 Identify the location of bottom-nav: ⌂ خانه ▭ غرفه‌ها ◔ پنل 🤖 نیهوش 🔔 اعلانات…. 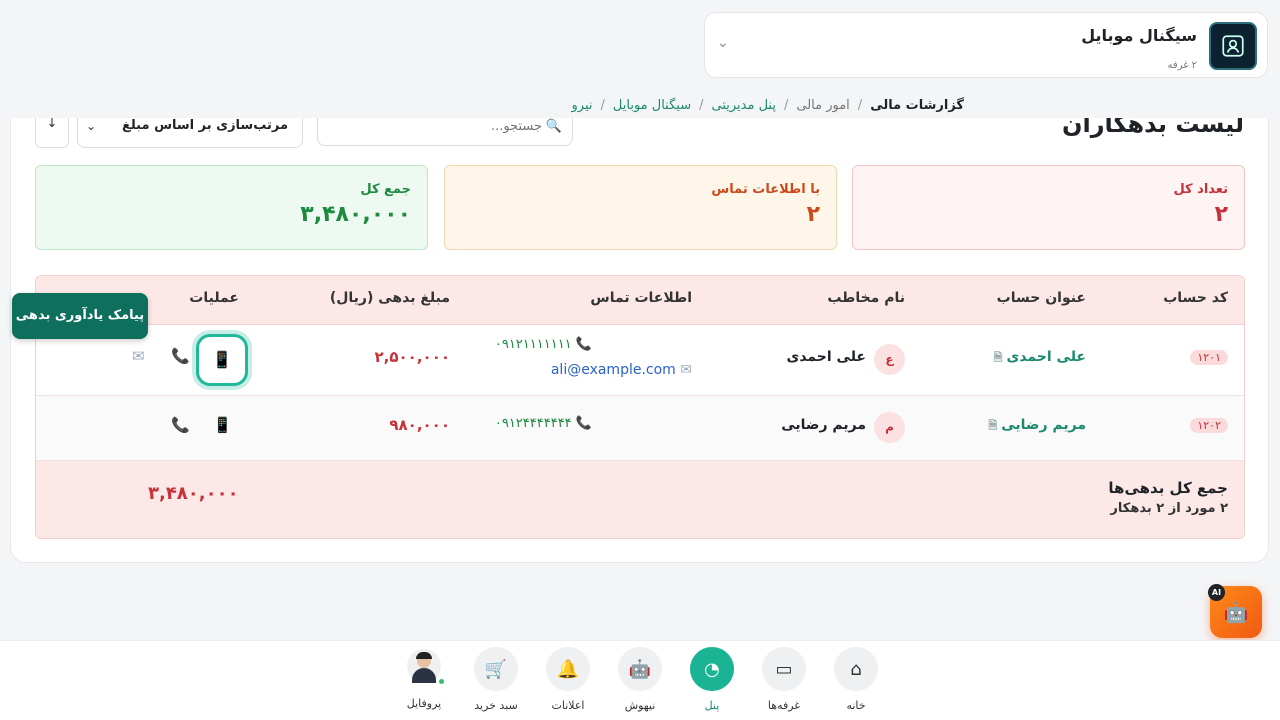
(640, 680).